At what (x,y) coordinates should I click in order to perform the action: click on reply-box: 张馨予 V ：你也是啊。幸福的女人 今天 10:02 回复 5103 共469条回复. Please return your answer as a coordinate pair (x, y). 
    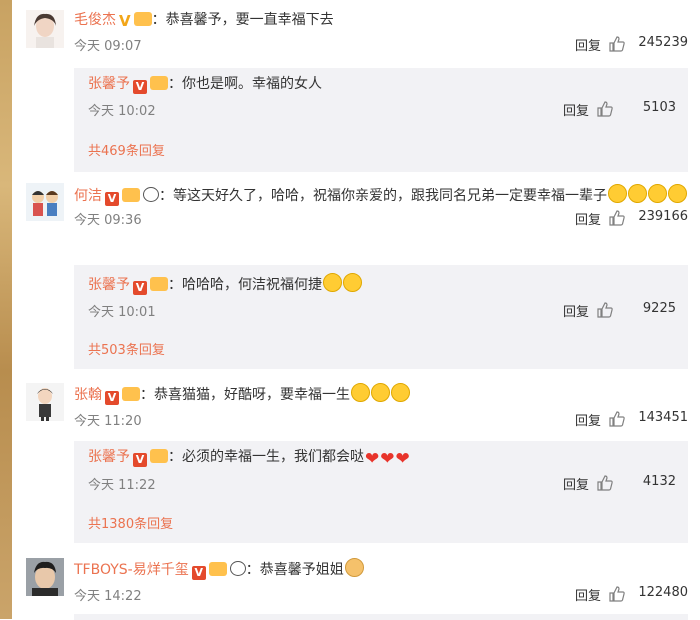
    Looking at the image, I should click on (381, 120).